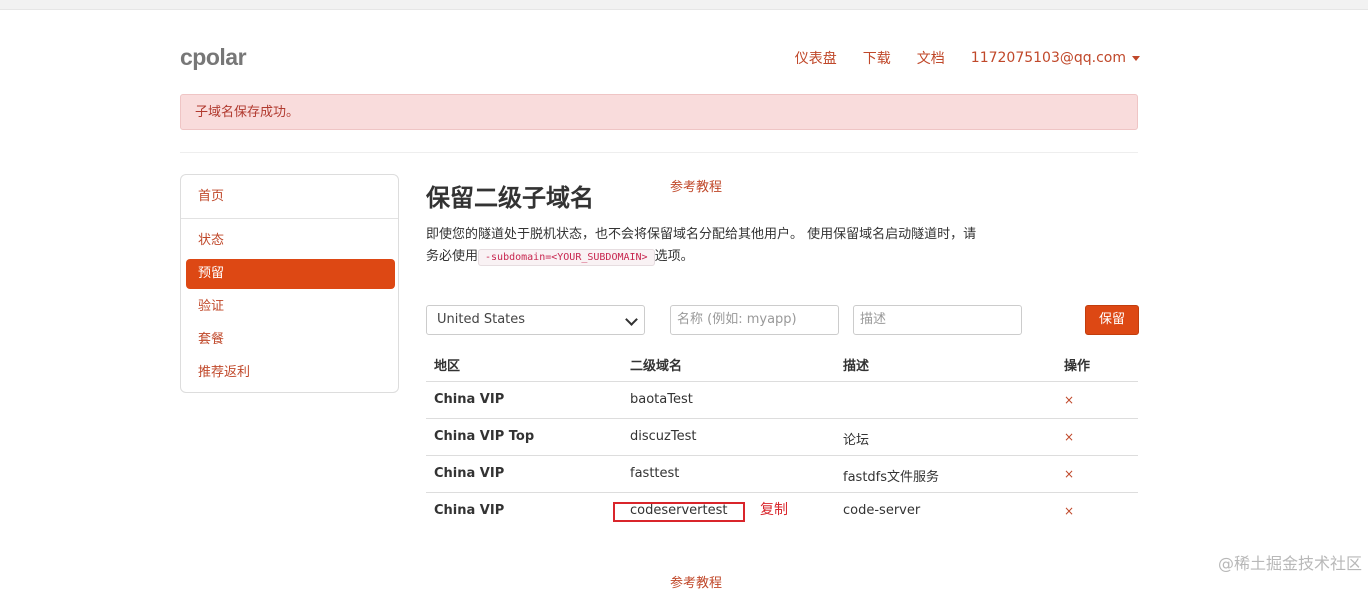  What do you see at coordinates (484, 436) in the screenshot?
I see `row-region: China VIP Top` at bounding box center [484, 436].